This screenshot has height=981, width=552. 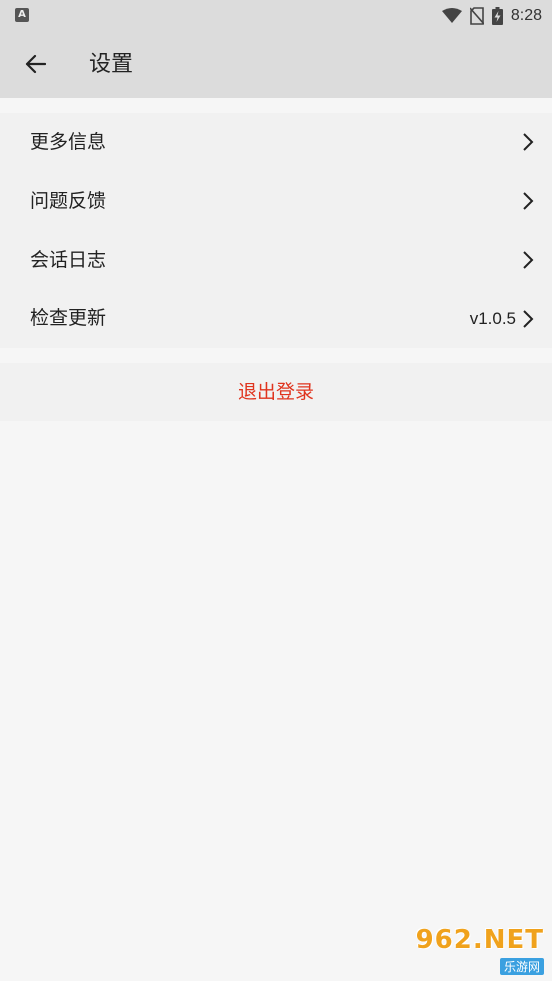 I want to click on logout-button: 退出登录, so click(x=276, y=392).